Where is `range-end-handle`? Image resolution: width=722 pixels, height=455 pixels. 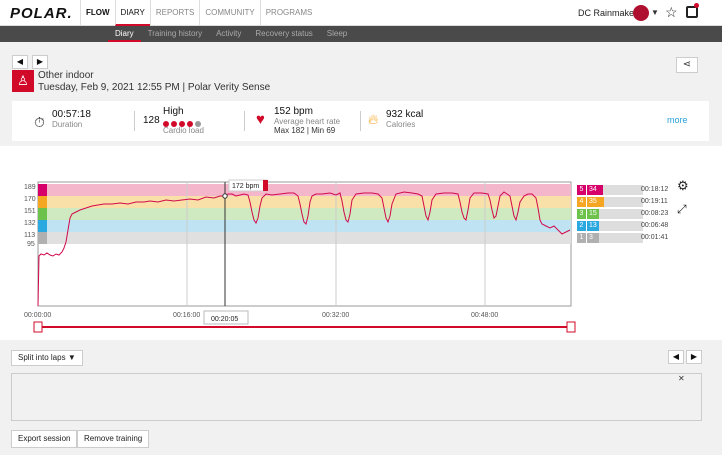 range-end-handle is located at coordinates (571, 327).